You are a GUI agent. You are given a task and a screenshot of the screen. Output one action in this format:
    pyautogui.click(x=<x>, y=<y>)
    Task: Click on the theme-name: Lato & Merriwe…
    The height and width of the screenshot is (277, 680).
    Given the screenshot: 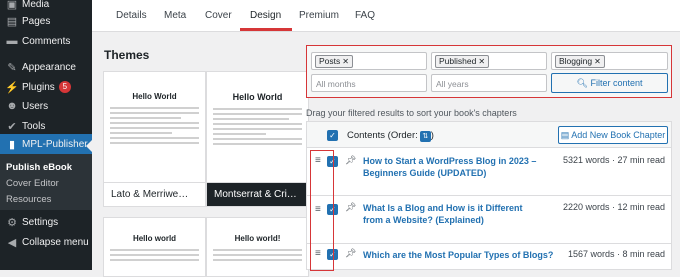 What is the action you would take?
    pyautogui.click(x=154, y=194)
    